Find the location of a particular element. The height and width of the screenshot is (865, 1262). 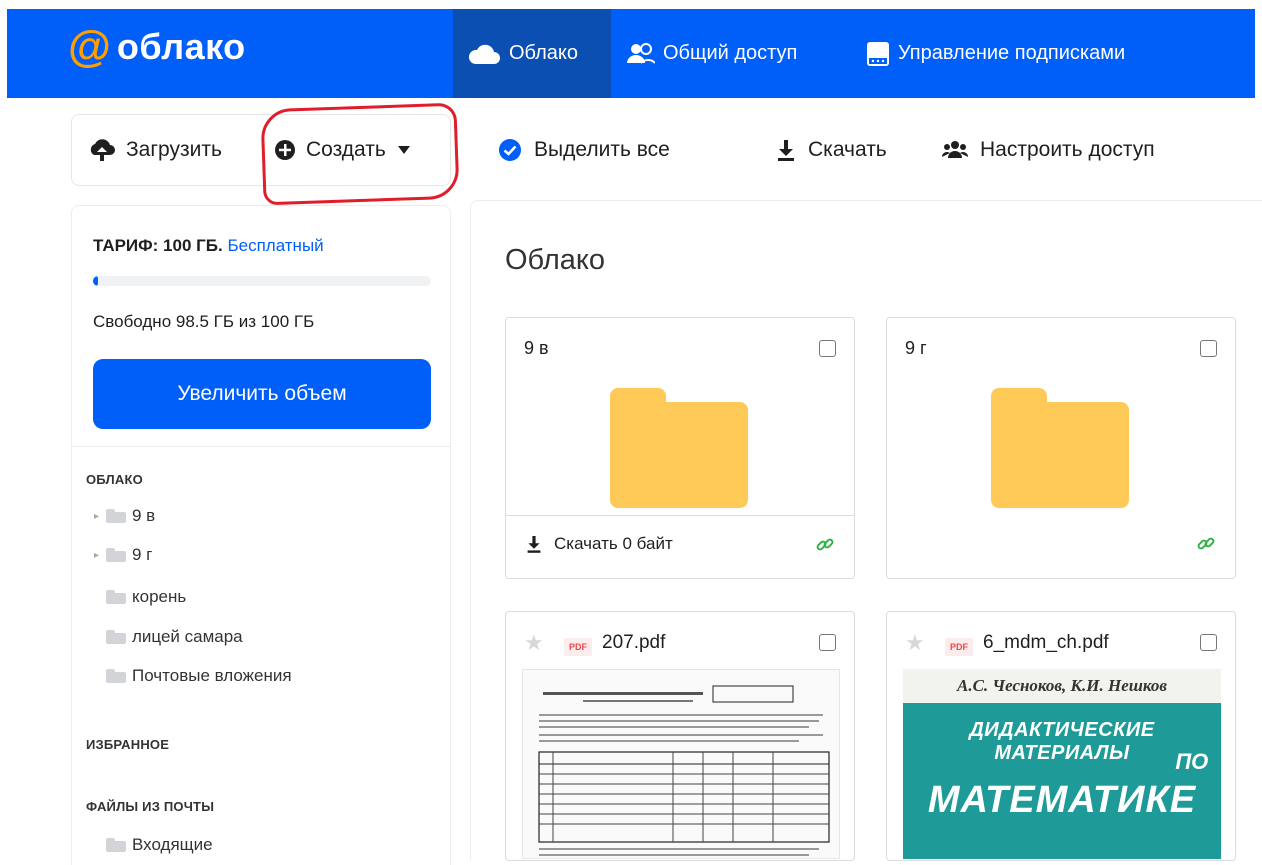

document-preview-image is located at coordinates (684, 770).